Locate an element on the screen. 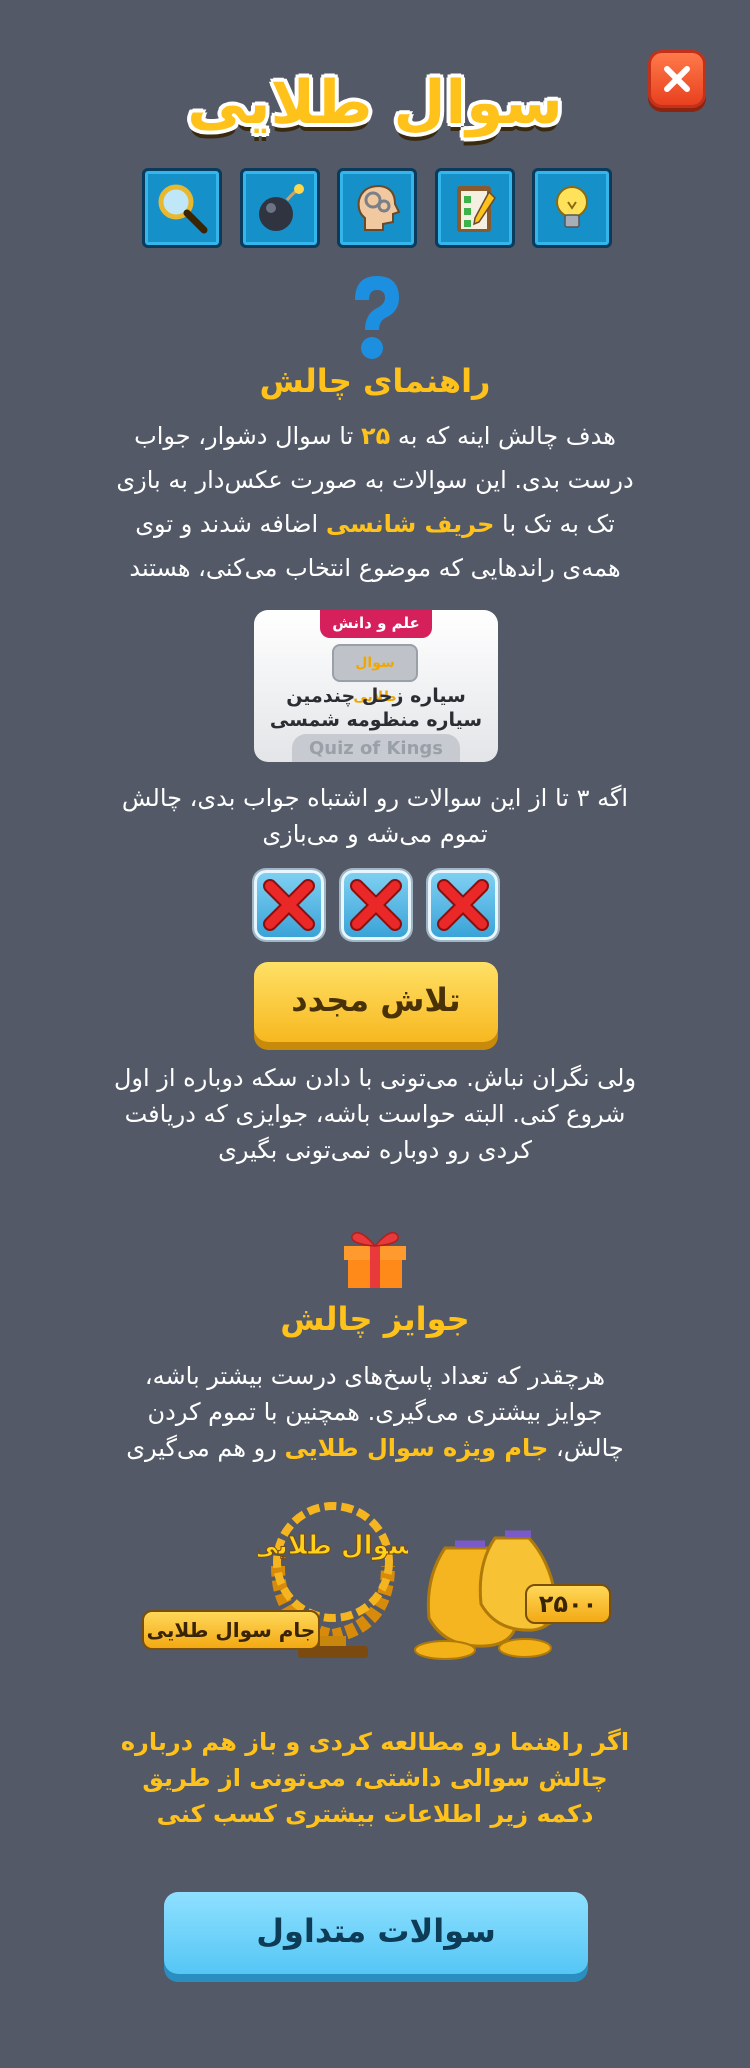  brain-head-icon is located at coordinates (379, 207).